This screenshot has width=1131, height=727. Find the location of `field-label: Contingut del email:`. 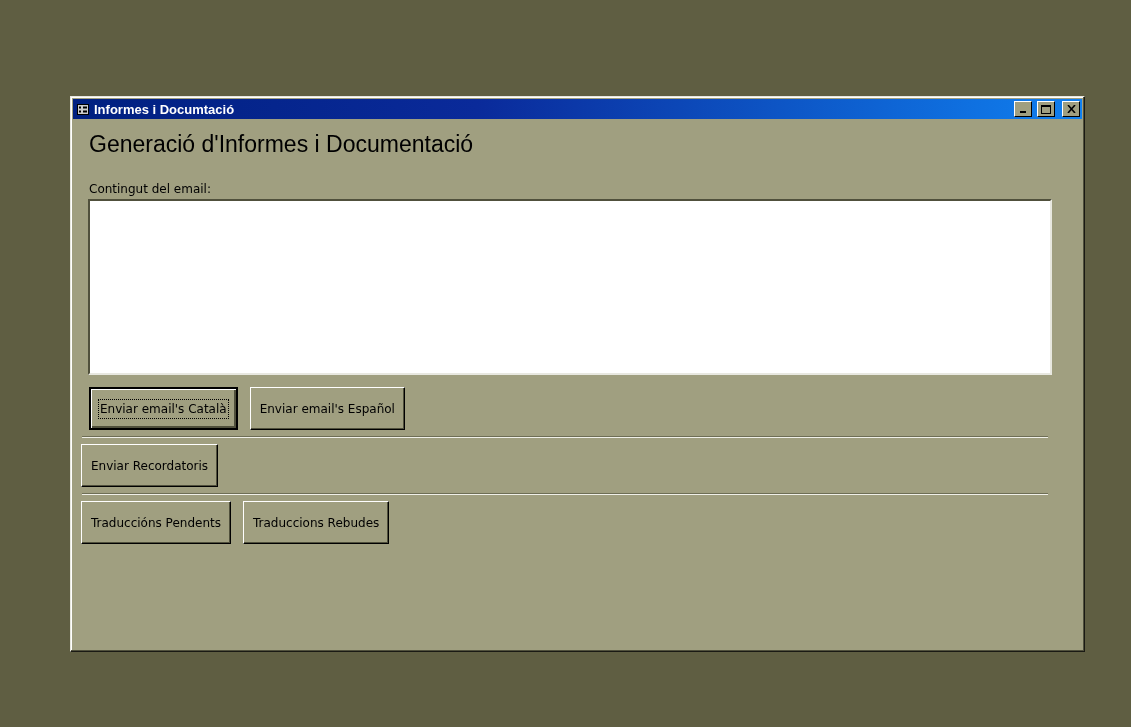

field-label: Contingut del email: is located at coordinates (150, 189).